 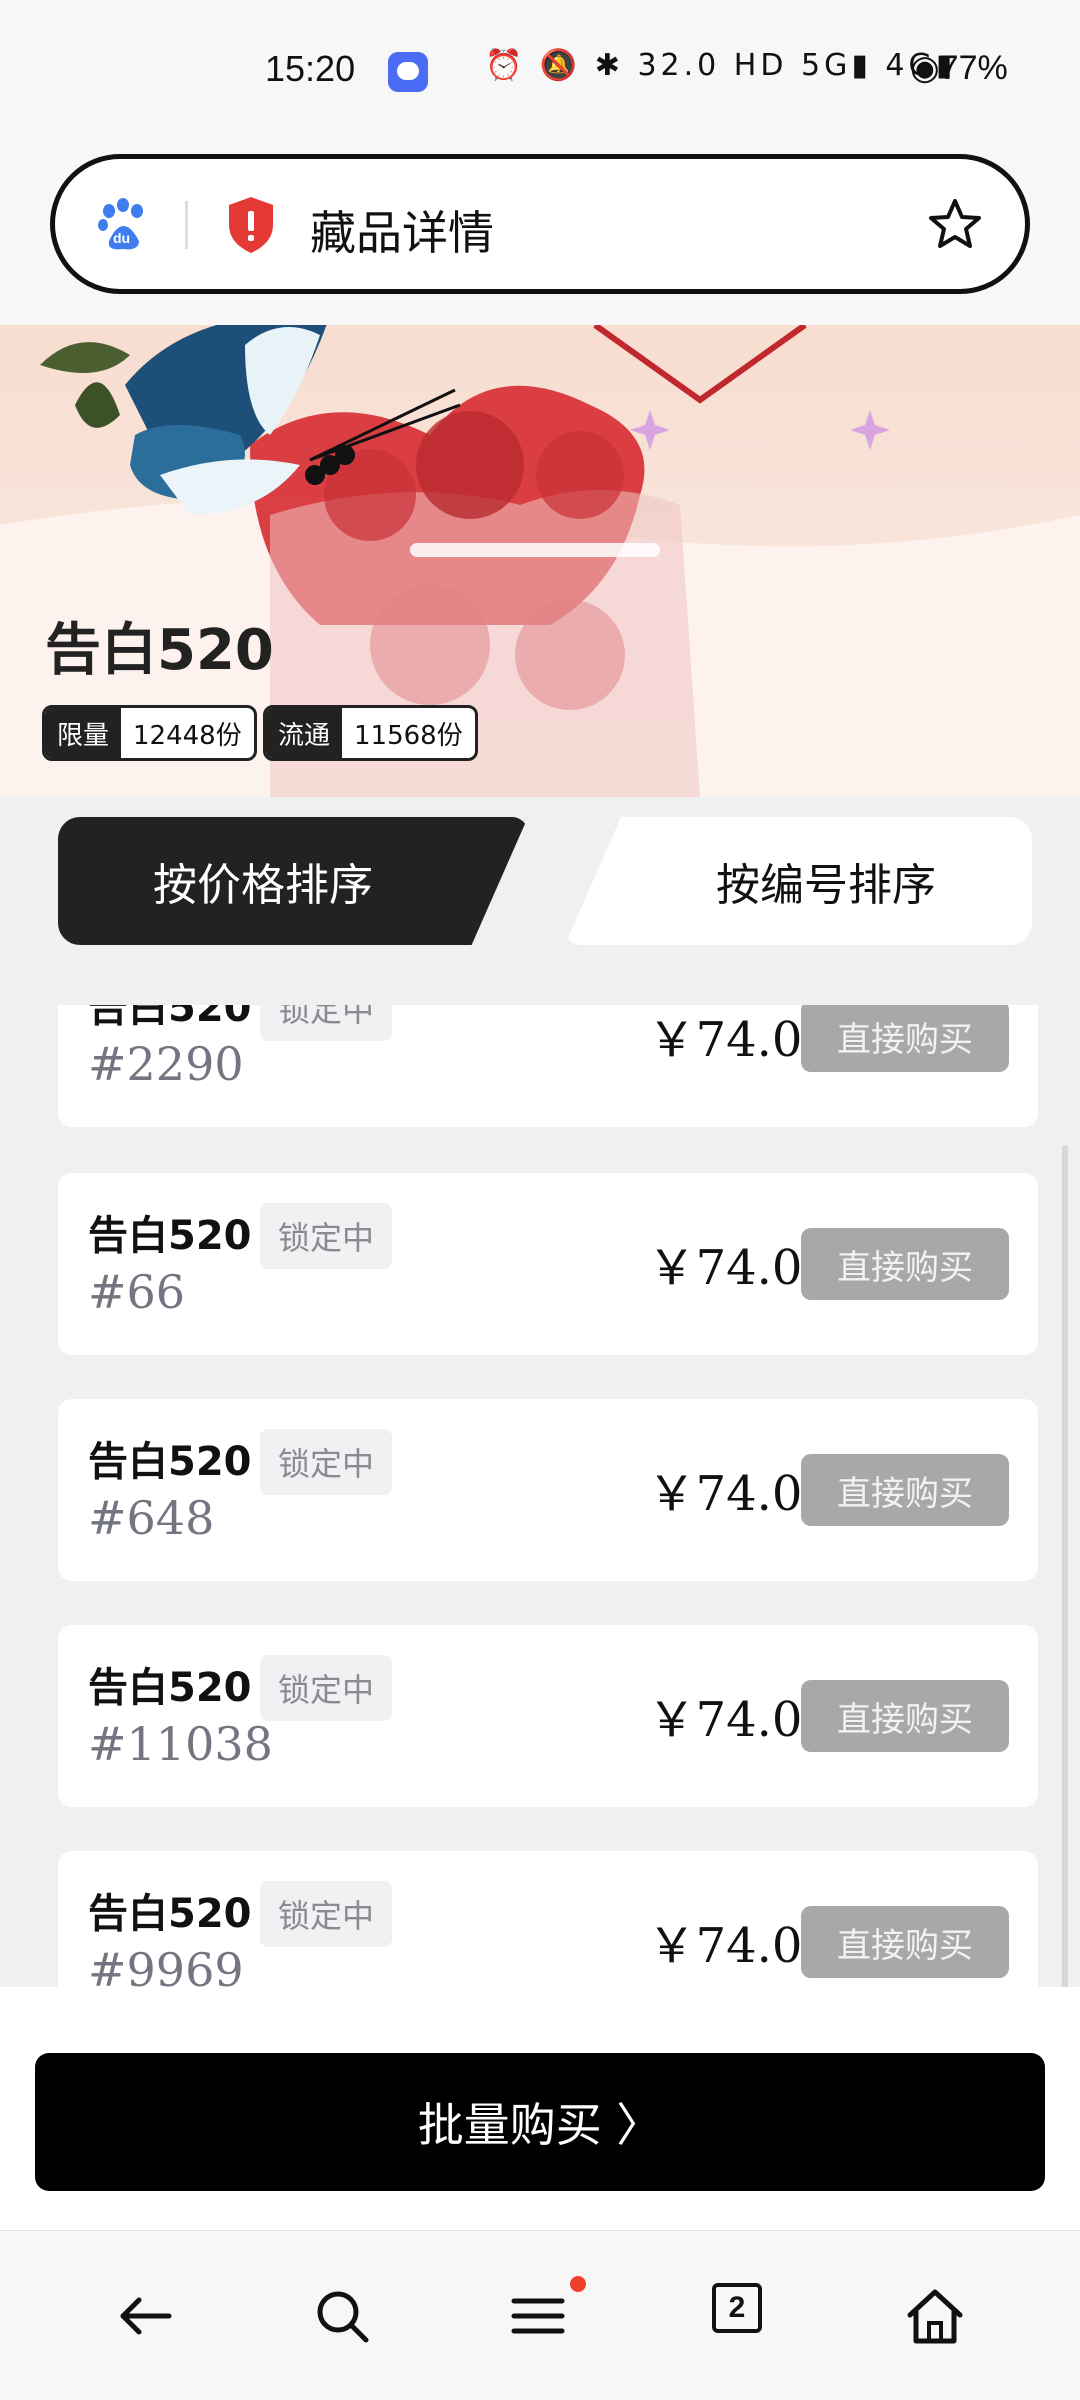 I want to click on list-item: 告白520 锁定中 #11038 ￥74.00 直接购买, so click(x=548, y=1716).